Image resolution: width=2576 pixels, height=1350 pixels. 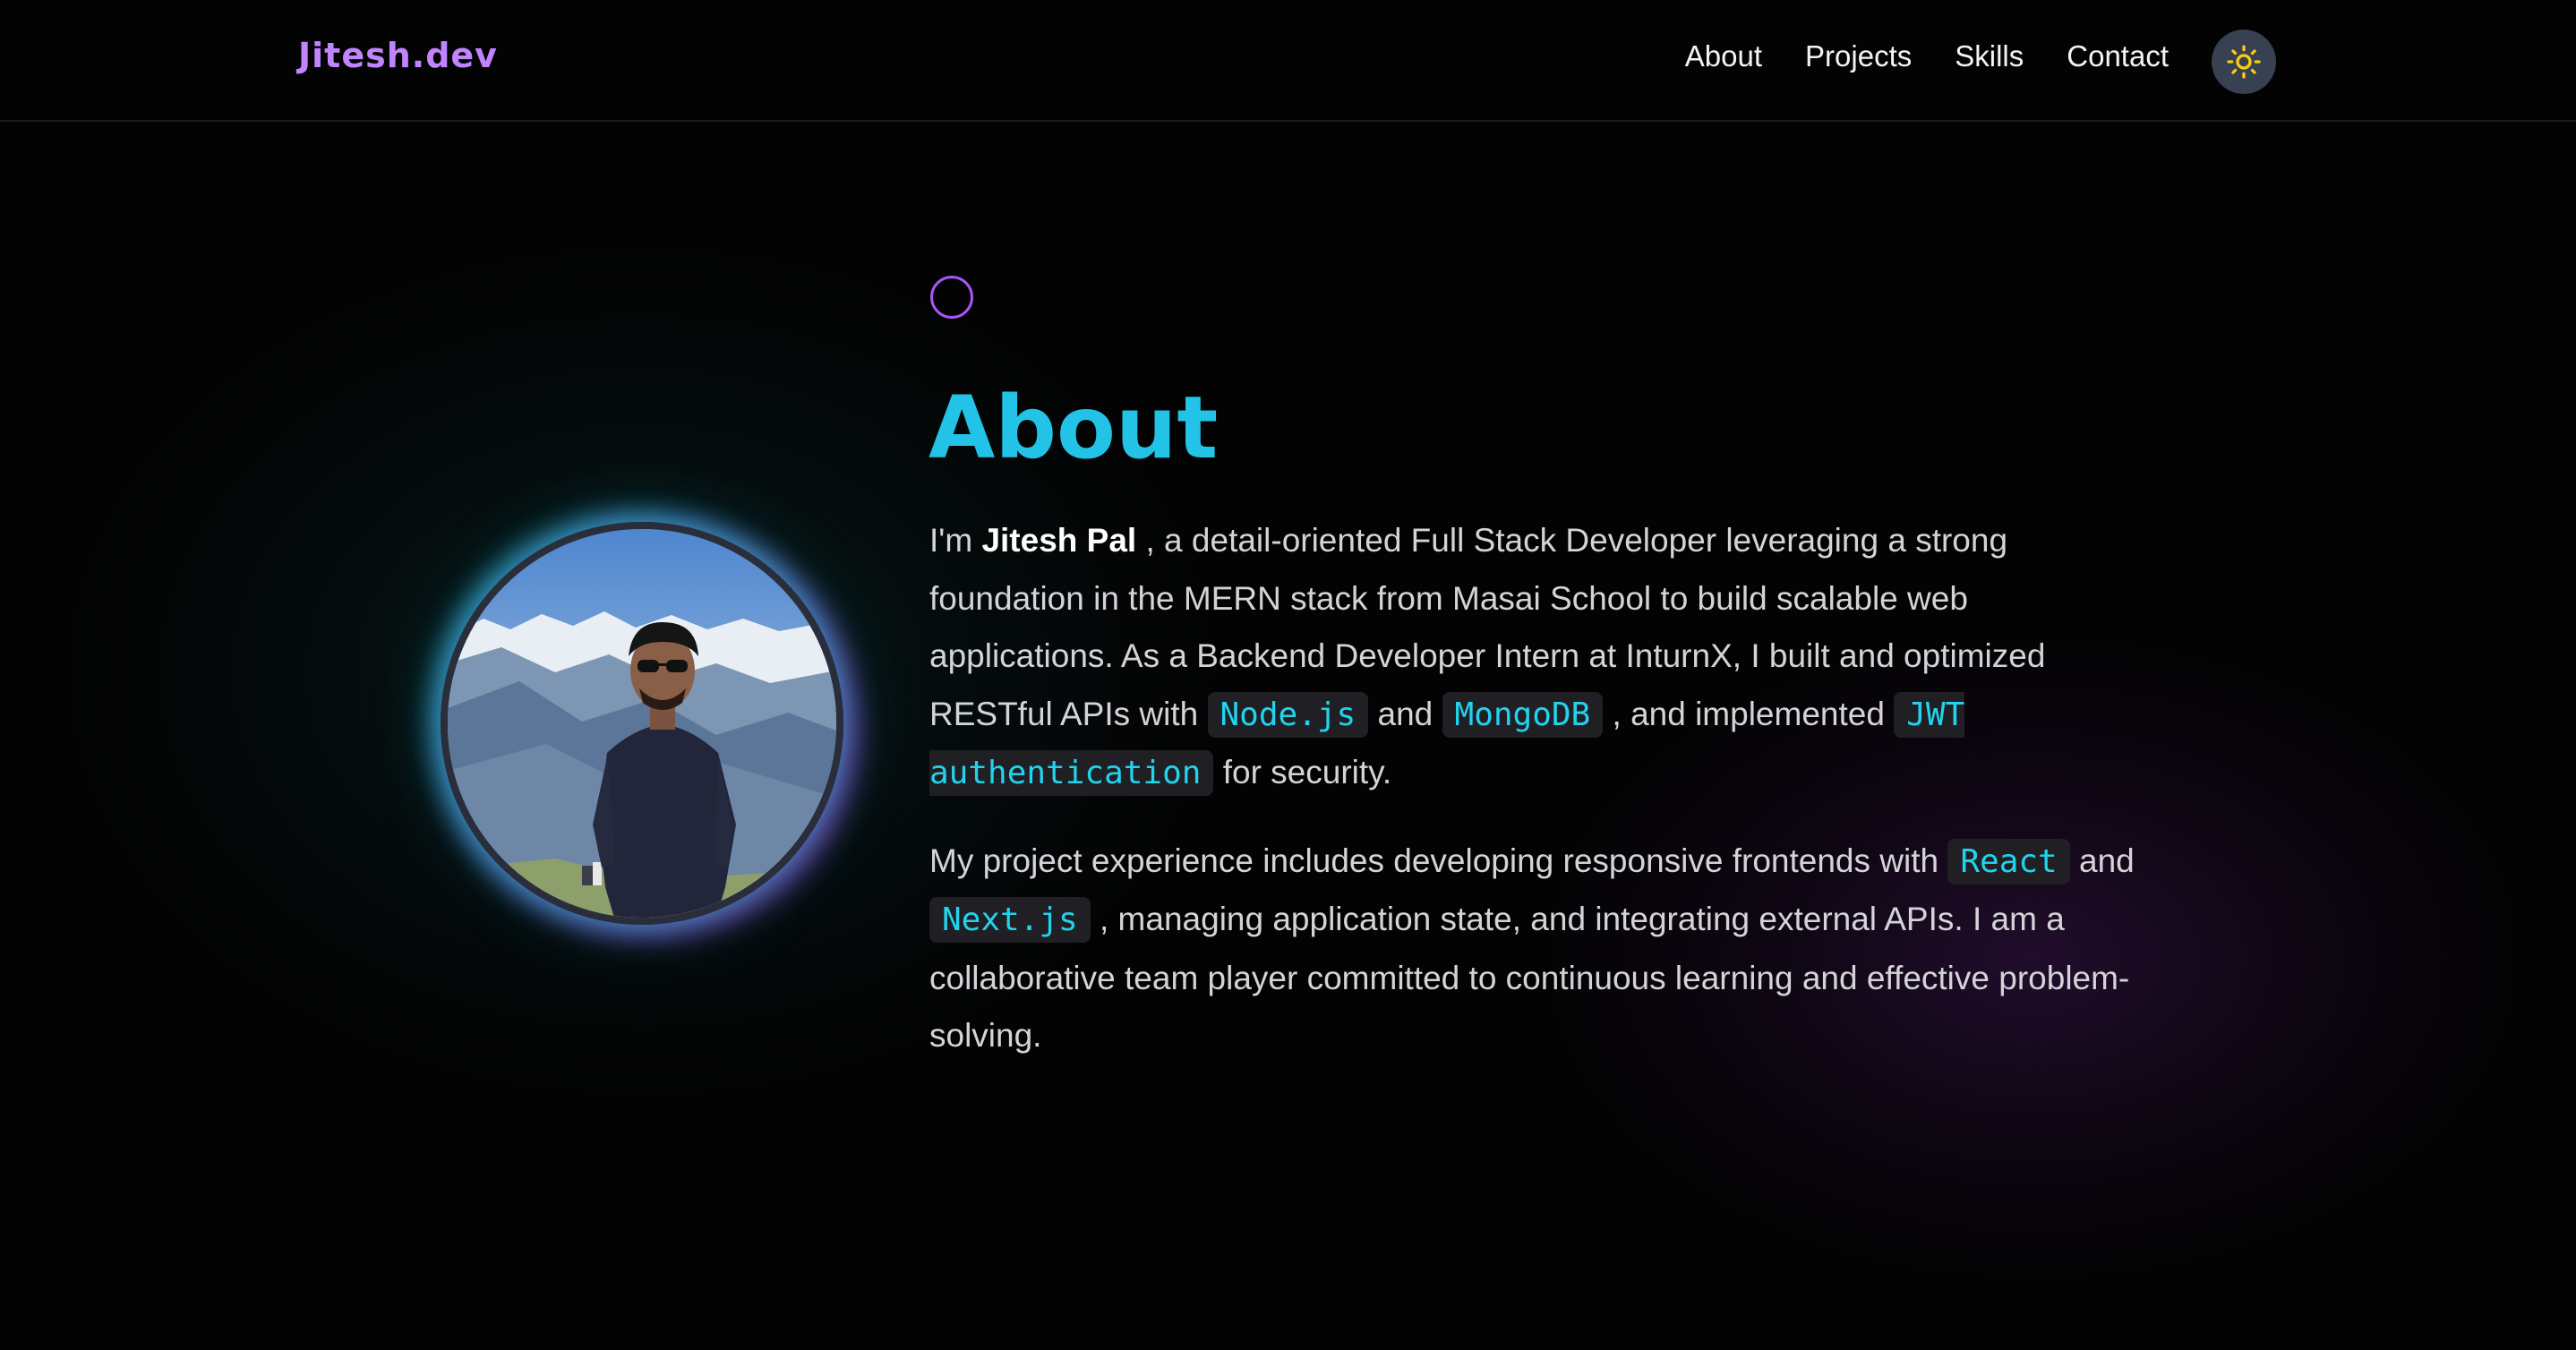 I want to click on bio-text: , and implemented, so click(x=1749, y=713).